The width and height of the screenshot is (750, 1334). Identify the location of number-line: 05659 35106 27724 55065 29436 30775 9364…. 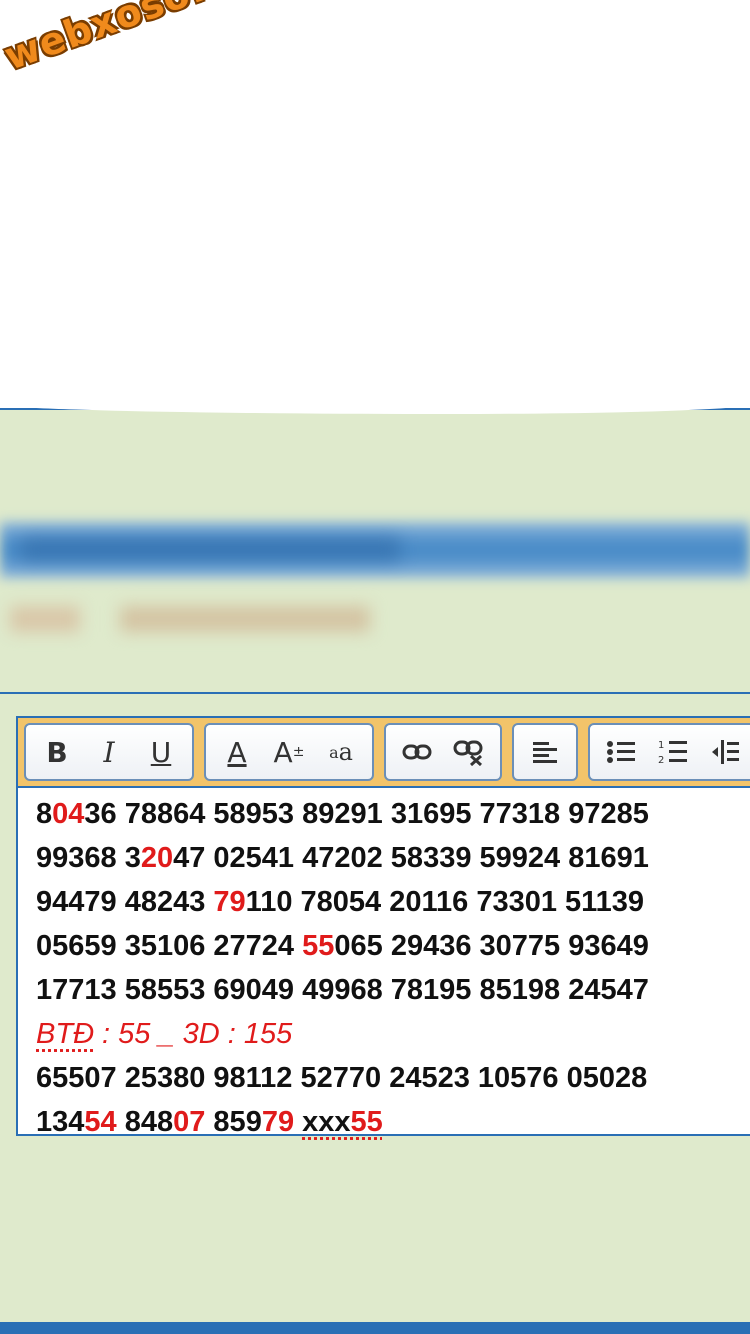
(393, 946).